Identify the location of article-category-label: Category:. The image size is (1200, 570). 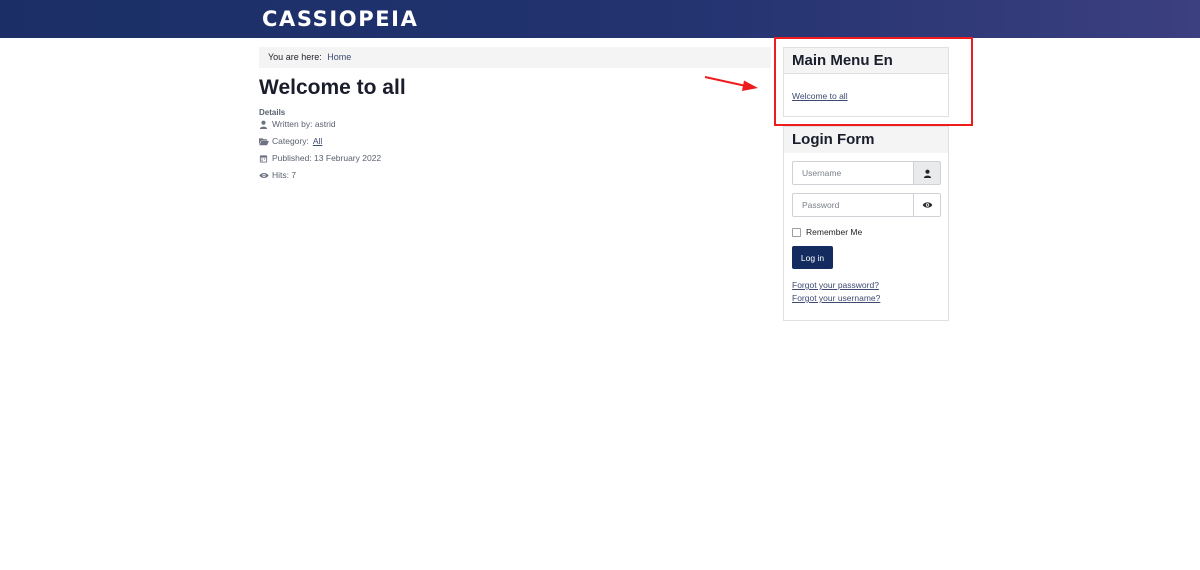
(290, 141).